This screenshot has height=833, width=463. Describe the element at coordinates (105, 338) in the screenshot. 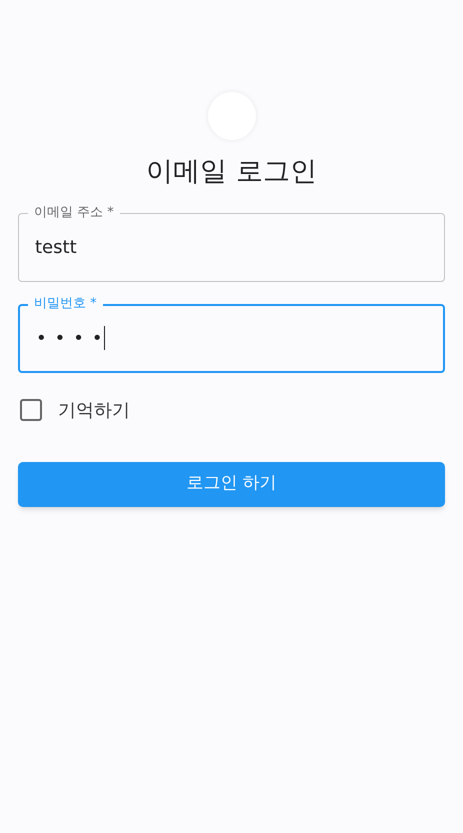

I see `text-cursor` at that location.